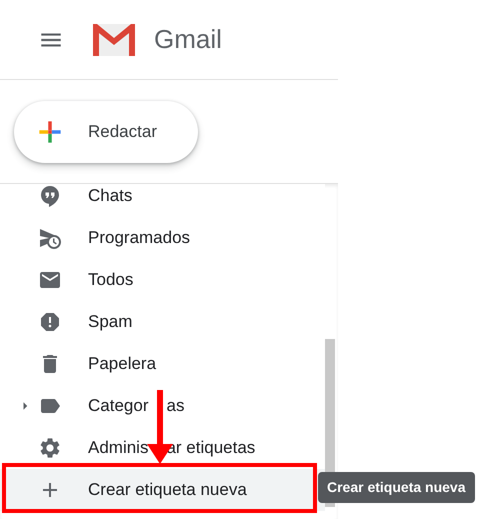  I want to click on nav-label: Programados, so click(139, 238).